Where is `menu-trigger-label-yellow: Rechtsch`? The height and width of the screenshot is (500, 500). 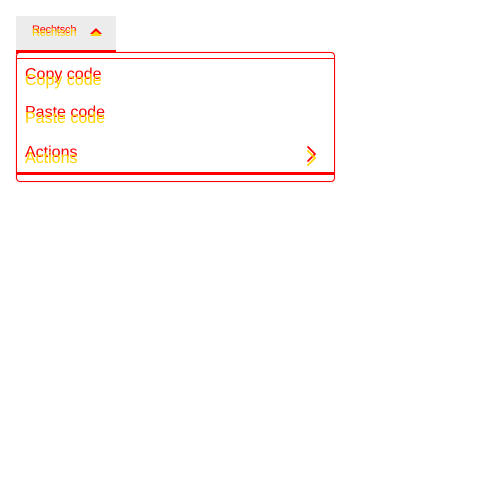
menu-trigger-label-yellow: Rechtsch is located at coordinates (54, 33).